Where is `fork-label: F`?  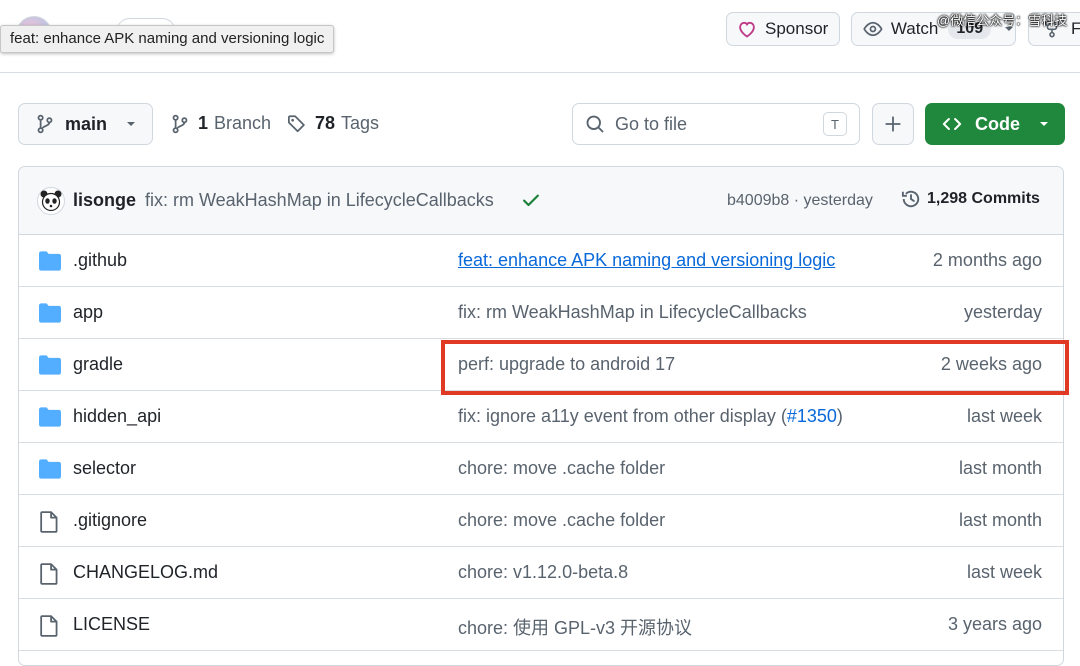
fork-label: F is located at coordinates (1075, 28).